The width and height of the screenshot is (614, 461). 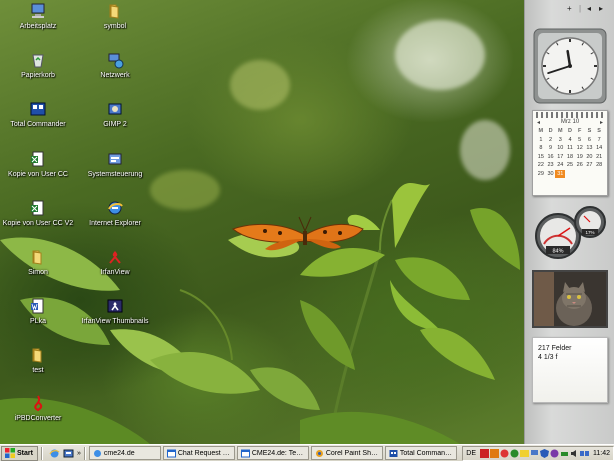 I want to click on calendar-day-cell: 14, so click(x=599, y=148).